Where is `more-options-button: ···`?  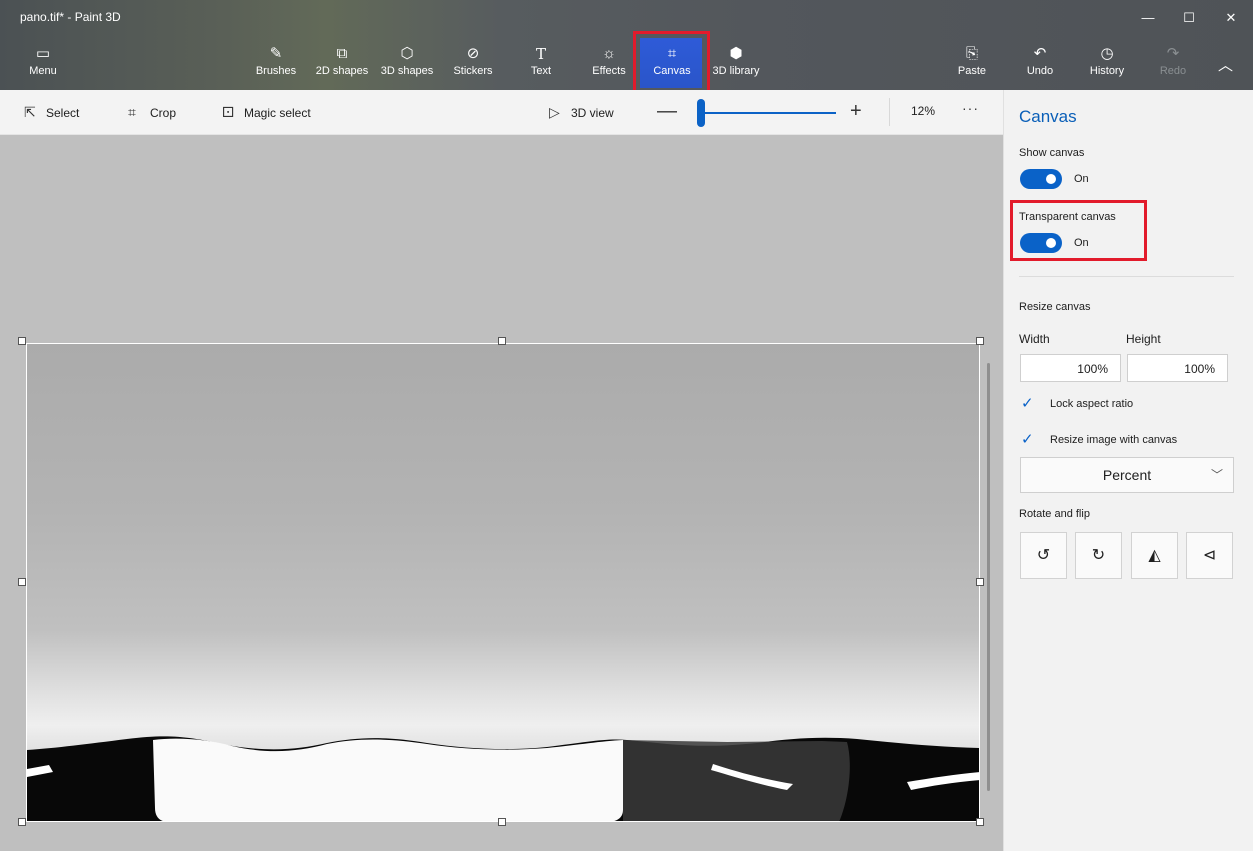
more-options-button: ··· is located at coordinates (970, 108).